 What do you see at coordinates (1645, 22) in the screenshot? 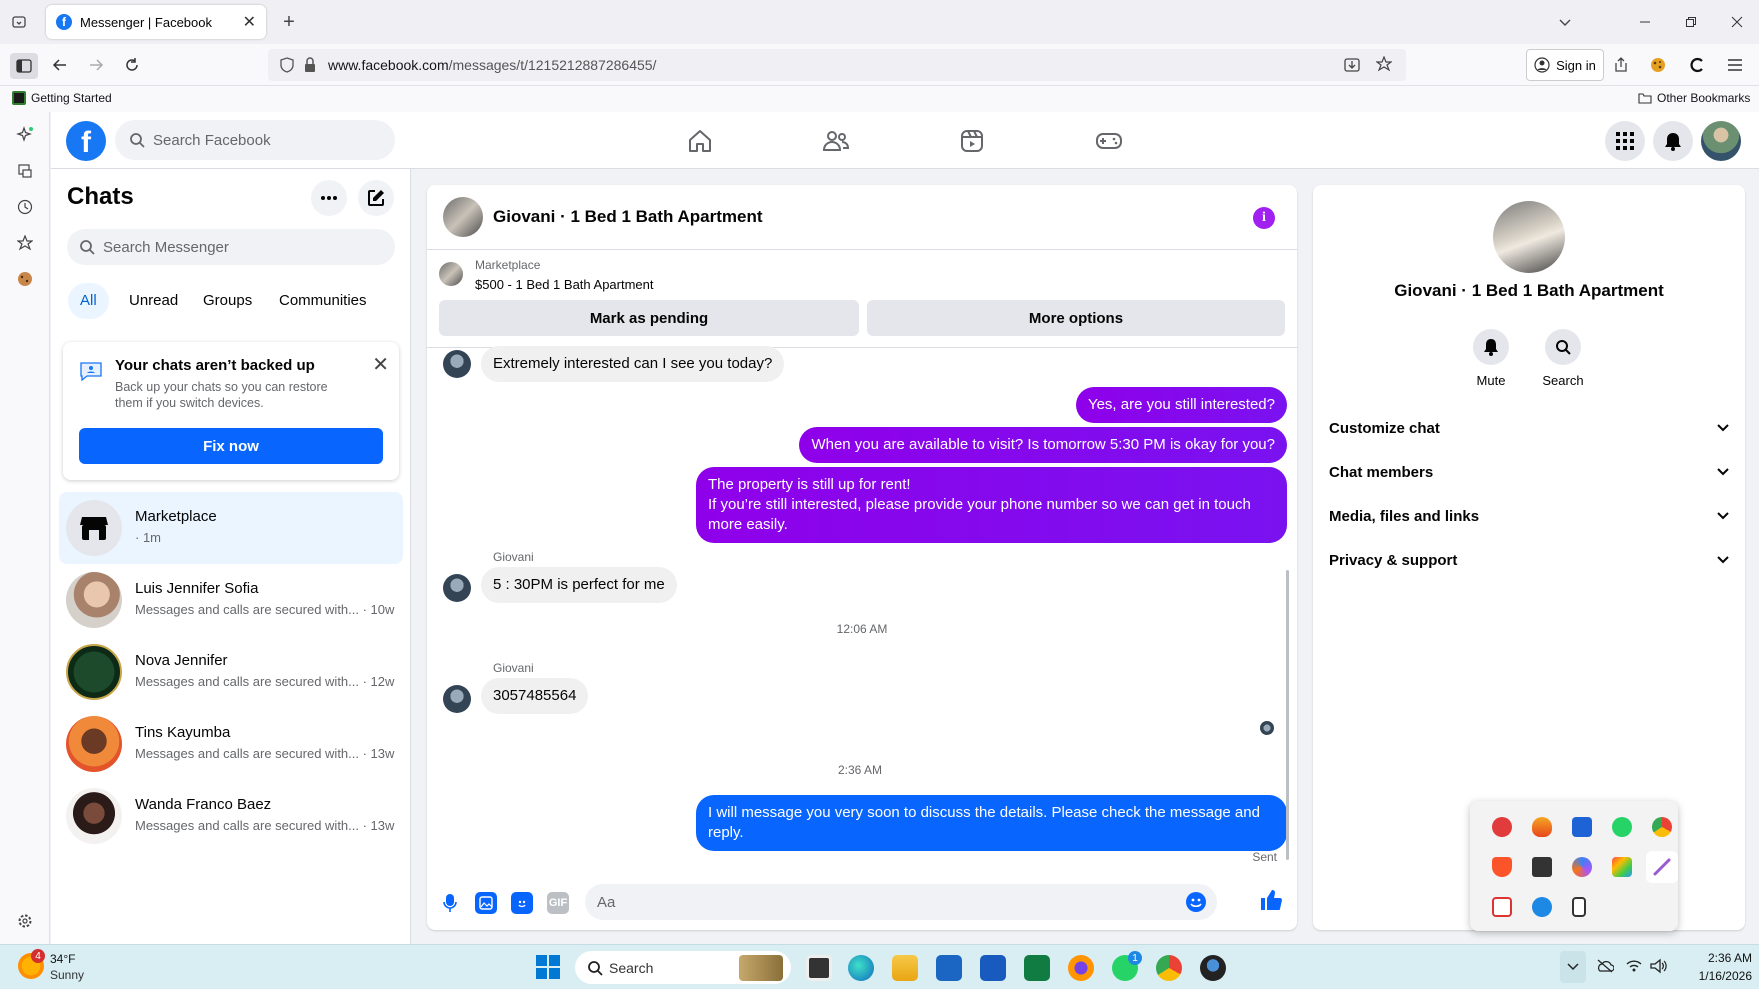
I see `minimize-window-icon` at bounding box center [1645, 22].